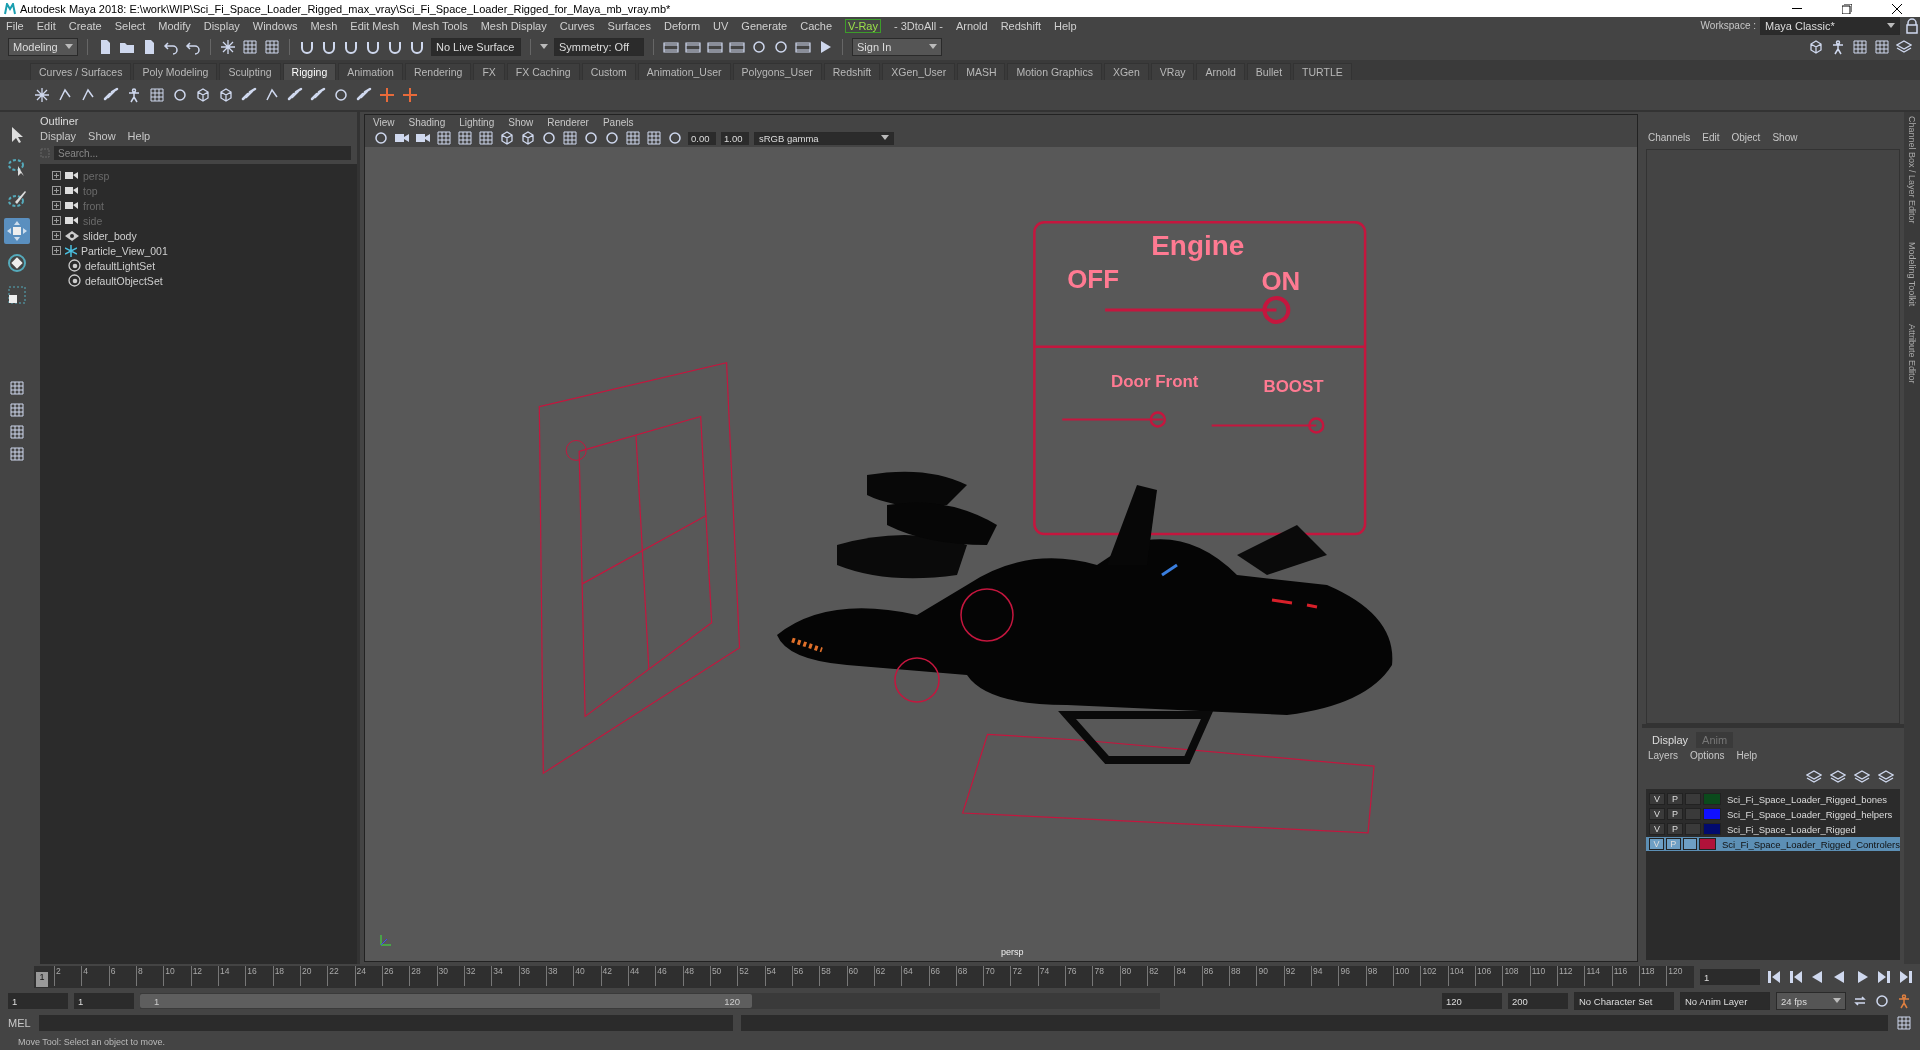  I want to click on playback-end-field: 120, so click(1472, 1001).